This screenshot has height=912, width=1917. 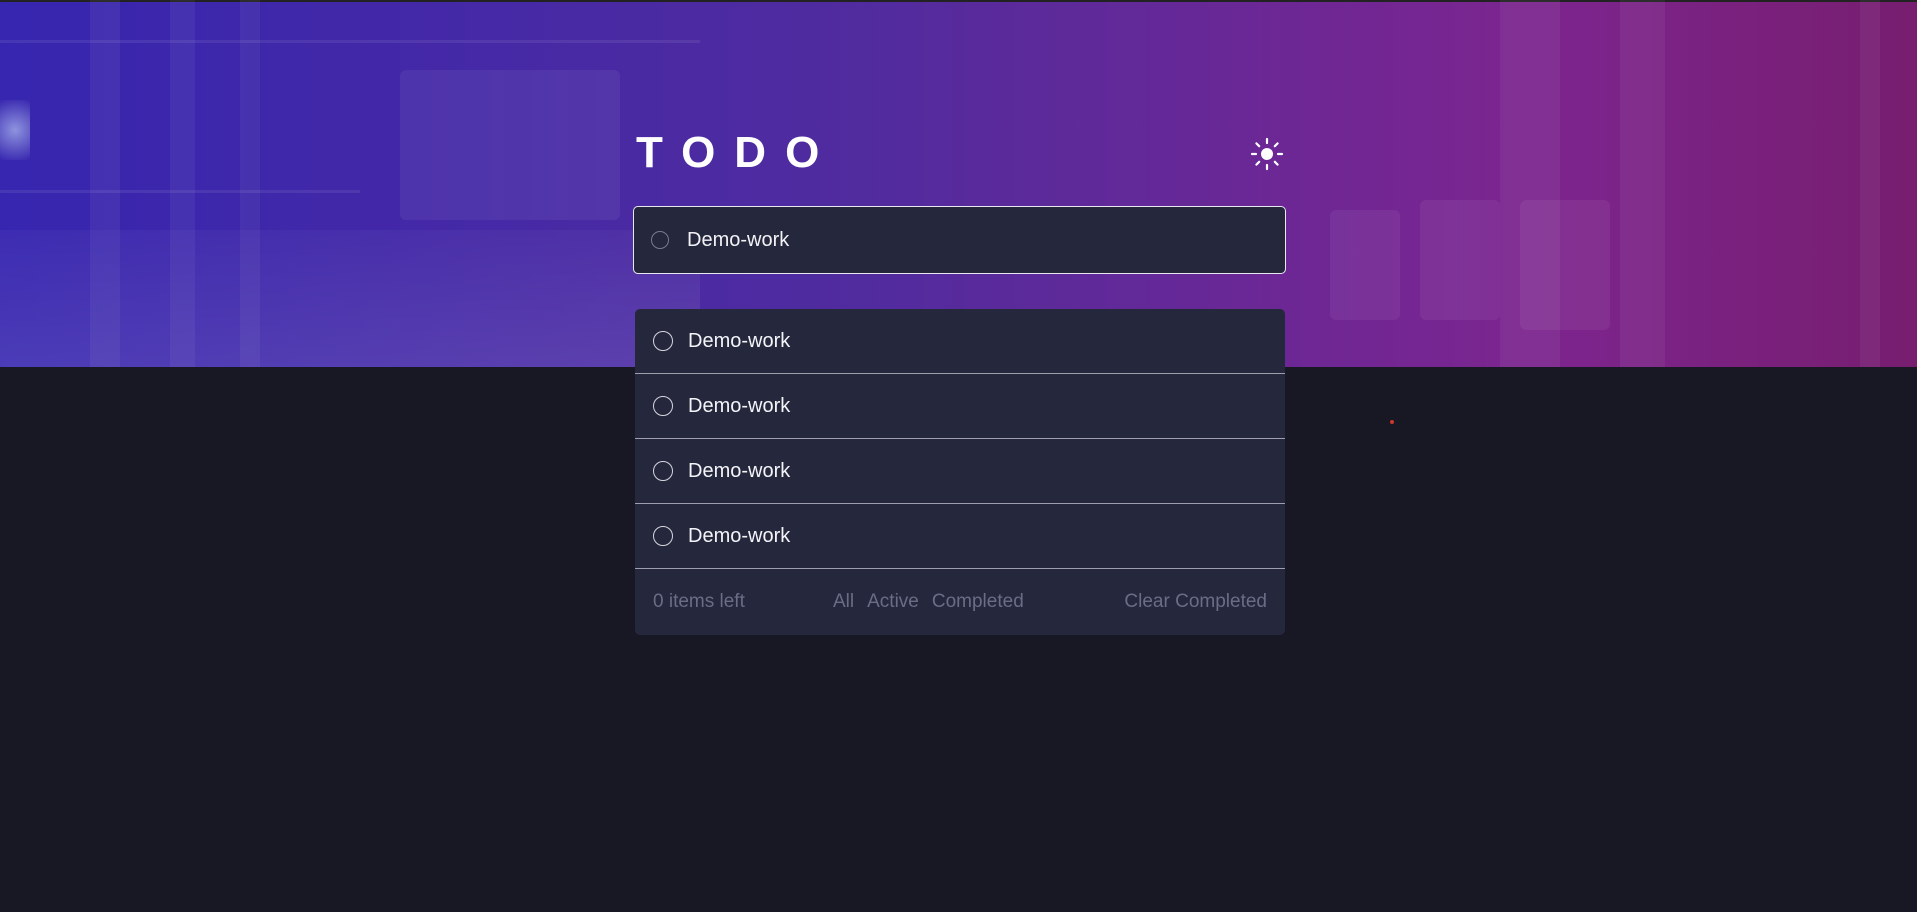 What do you see at coordinates (660, 240) in the screenshot?
I see `new-todo-circle-icon` at bounding box center [660, 240].